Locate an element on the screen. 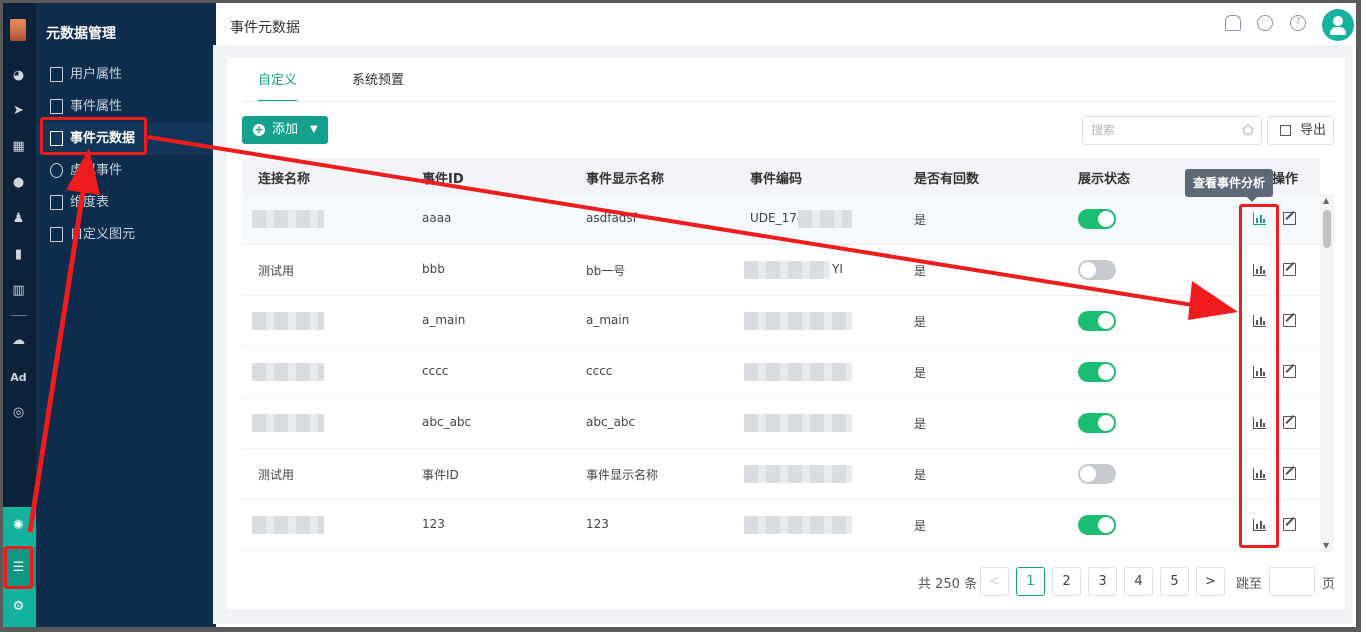 This screenshot has height=632, width=1361. tab-custom: 自定义 is located at coordinates (278, 86).